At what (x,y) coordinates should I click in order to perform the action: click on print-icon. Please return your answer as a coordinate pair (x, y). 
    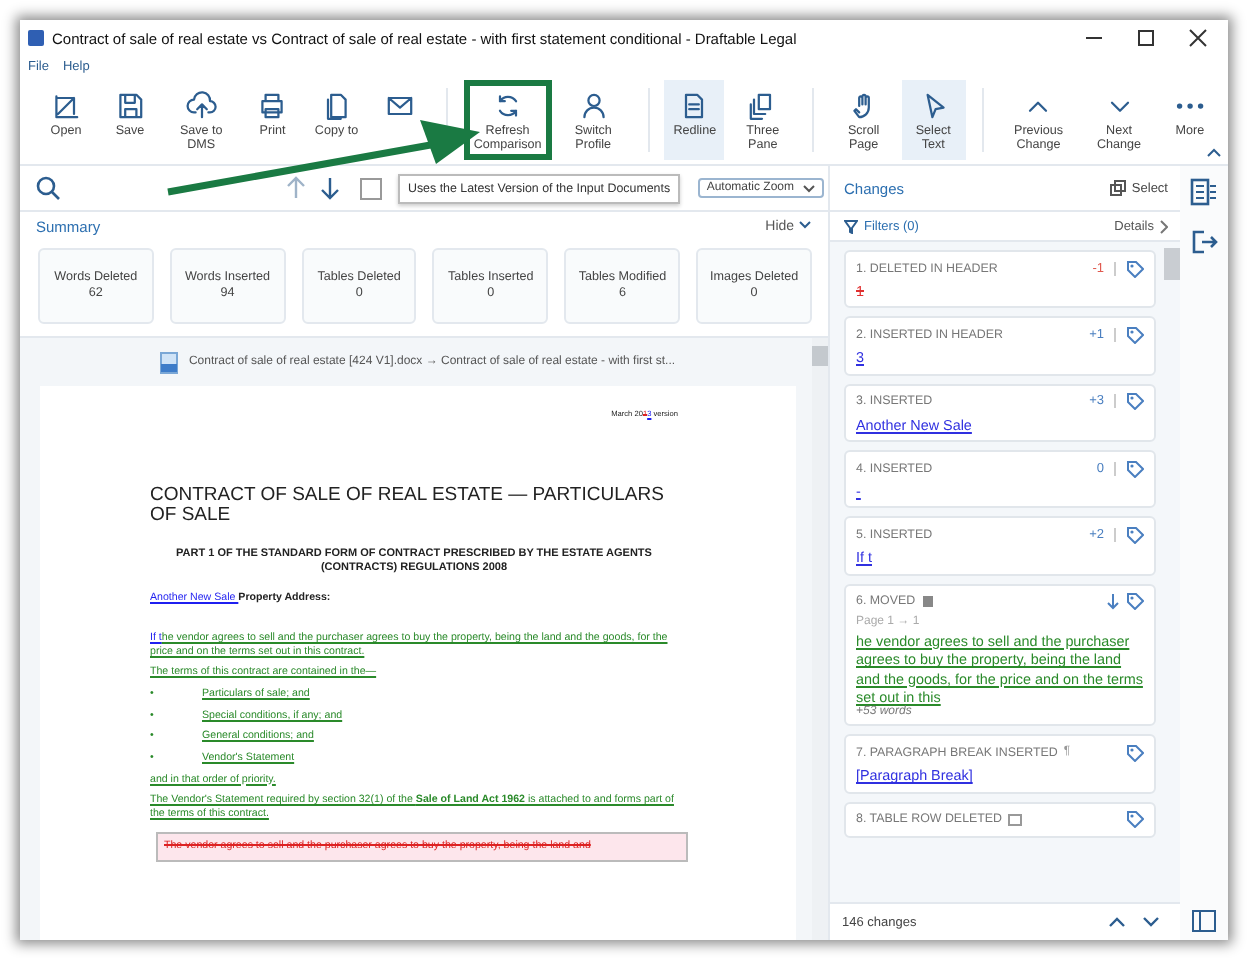
    Looking at the image, I should click on (272, 106).